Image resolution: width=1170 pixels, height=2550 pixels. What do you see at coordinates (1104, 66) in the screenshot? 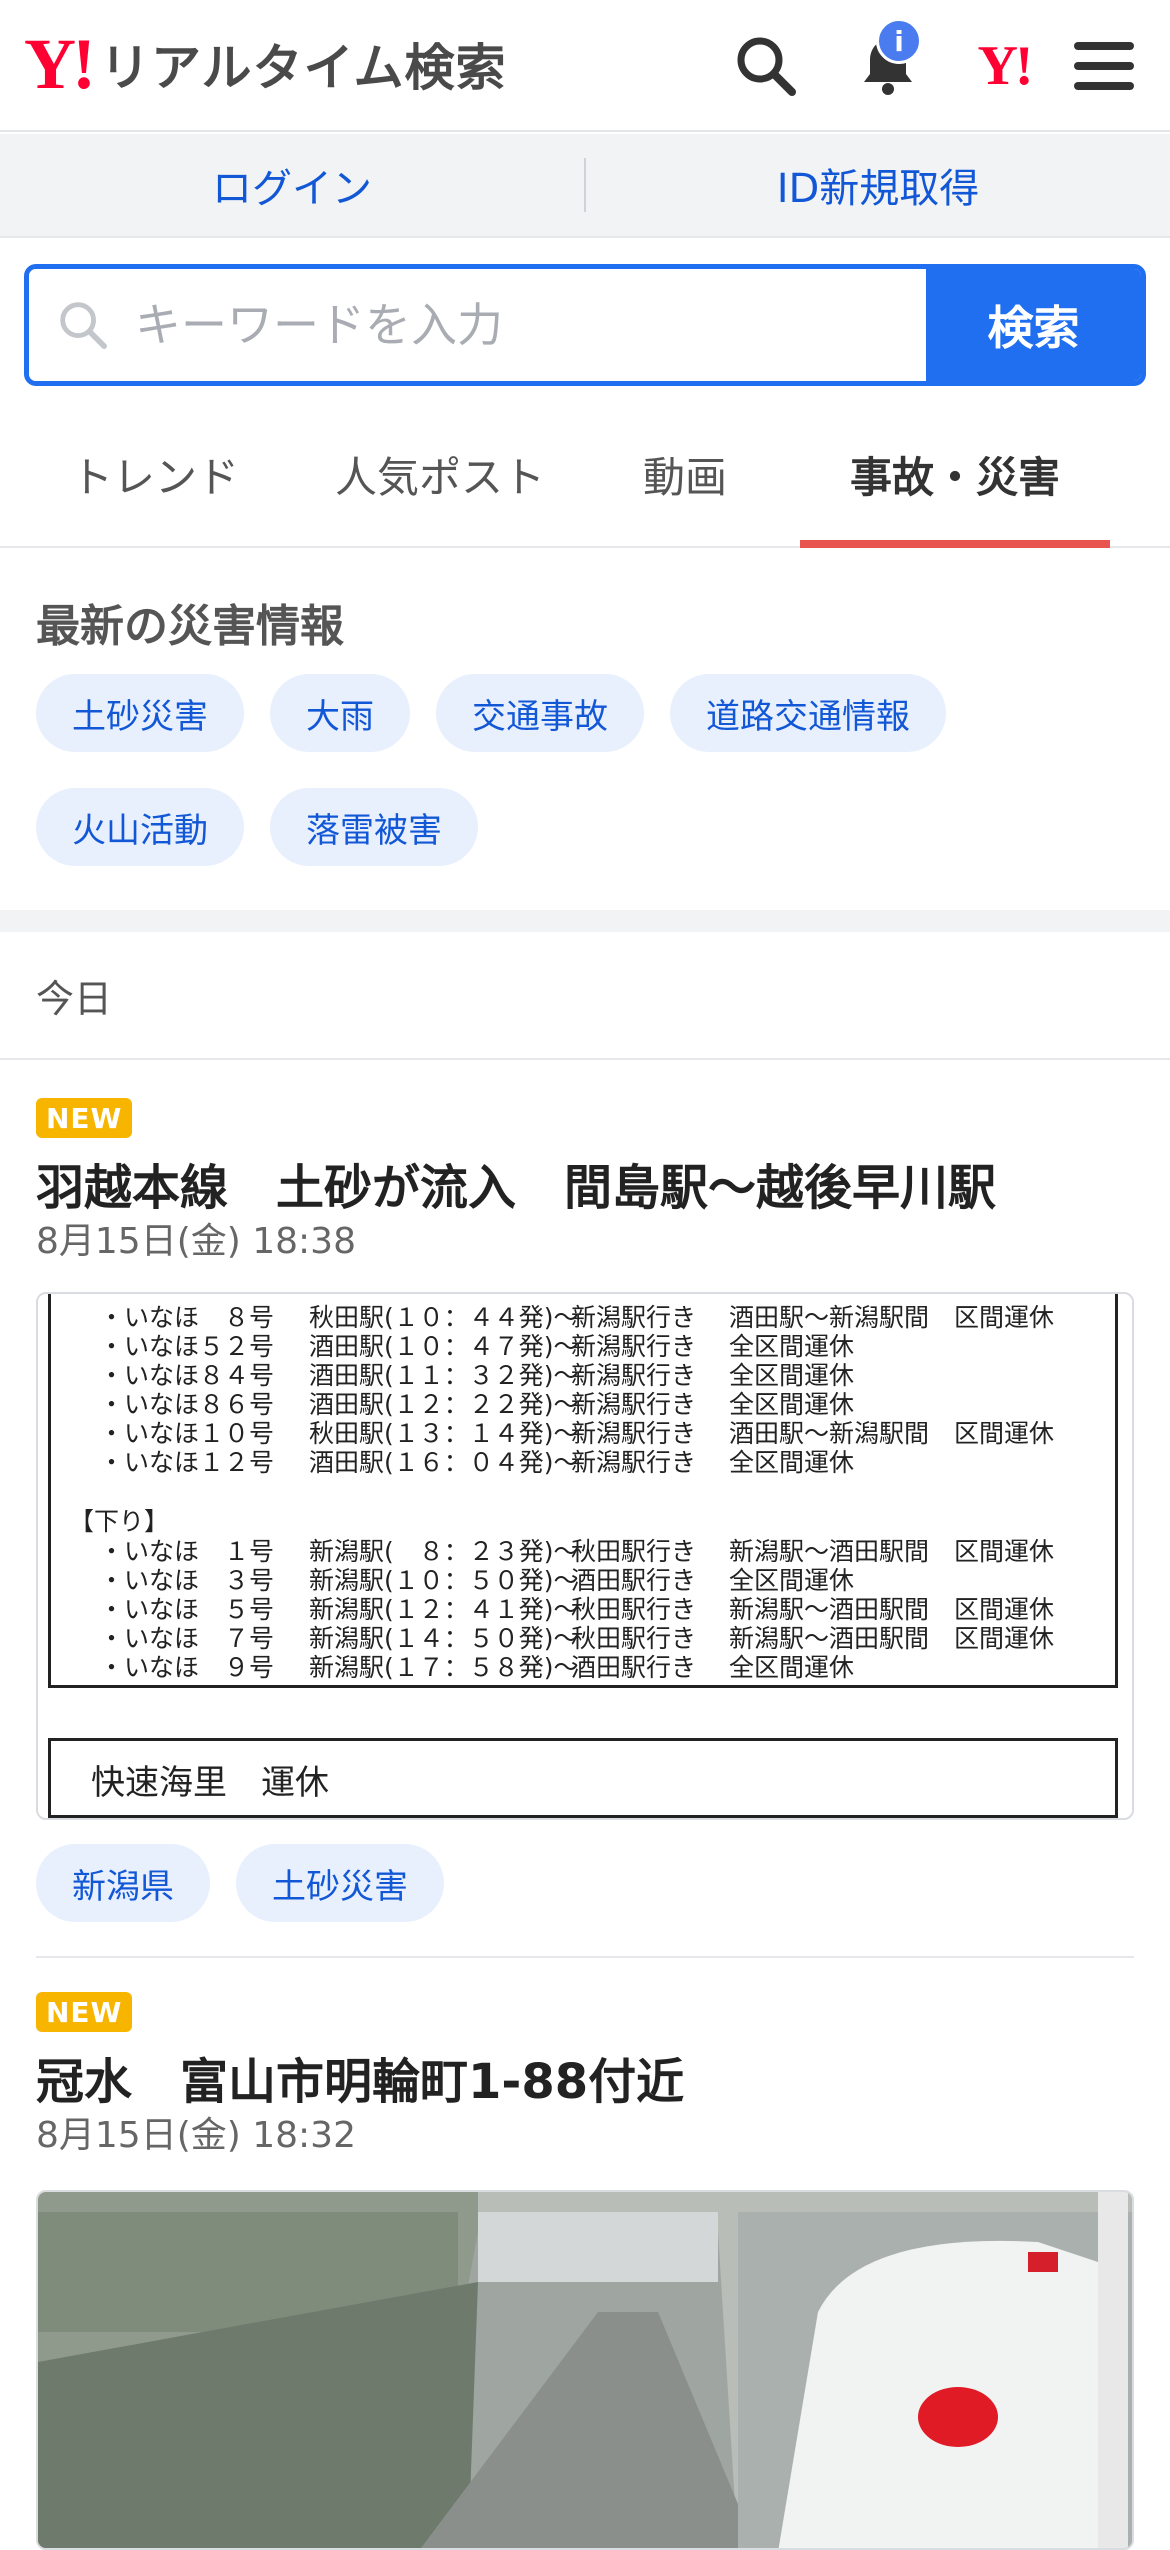
I see `hamburger-menu-icon` at bounding box center [1104, 66].